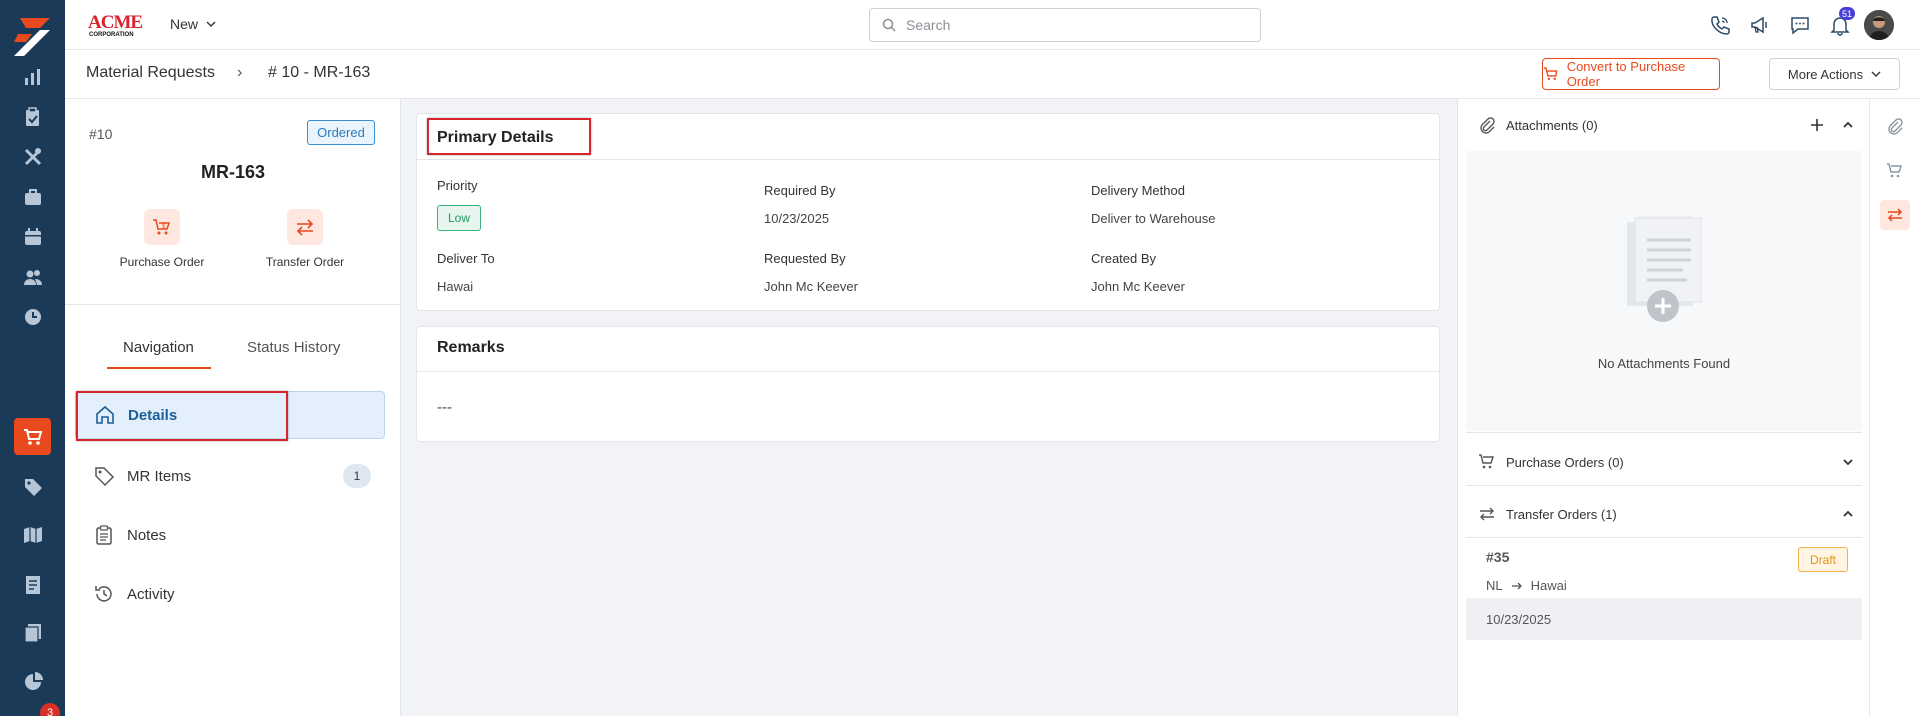 The height and width of the screenshot is (716, 1920). What do you see at coordinates (153, 415) in the screenshot?
I see `nav-item-label: Details` at bounding box center [153, 415].